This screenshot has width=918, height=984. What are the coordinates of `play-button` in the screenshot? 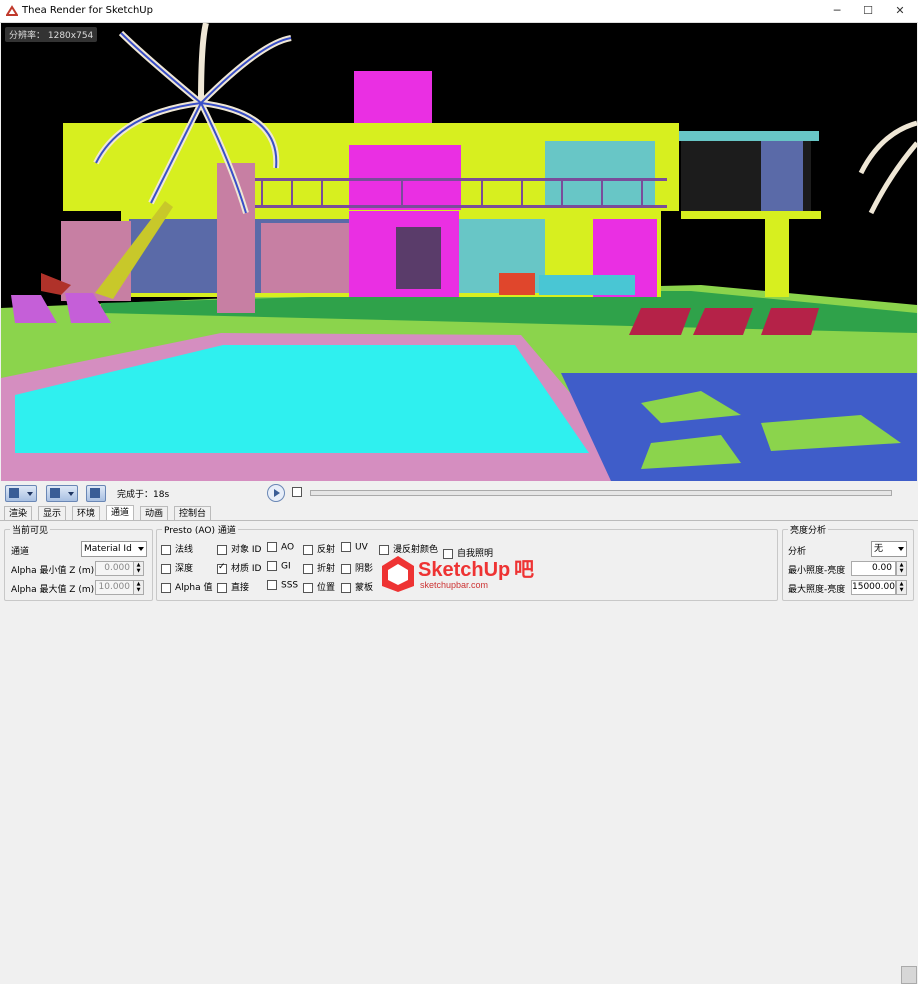 It's located at (276, 493).